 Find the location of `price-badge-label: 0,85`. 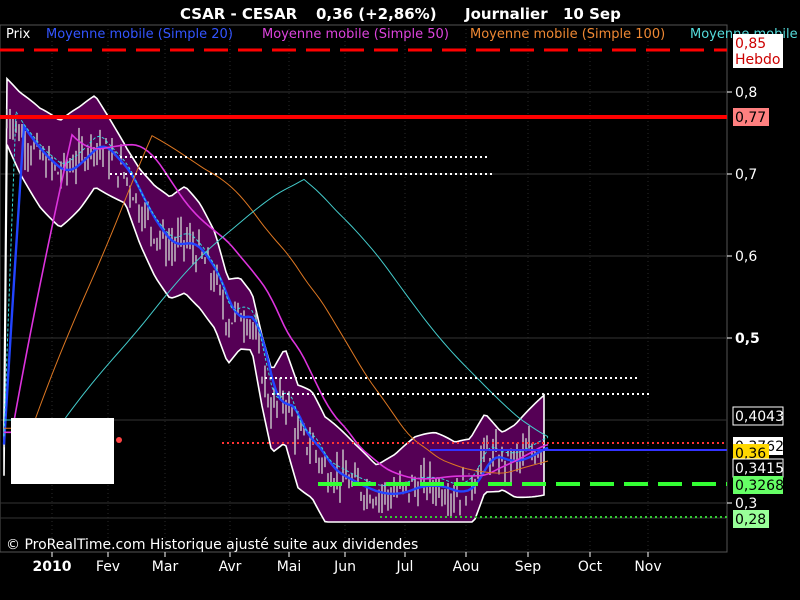

price-badge-label: 0,85 is located at coordinates (750, 44).